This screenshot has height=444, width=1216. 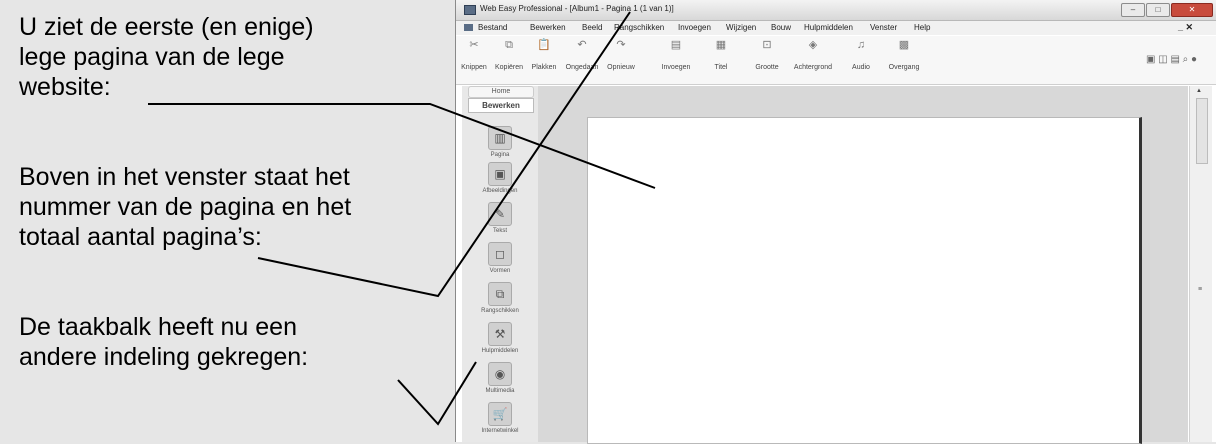 I want to click on minimize-button: –, so click(x=1133, y=10).